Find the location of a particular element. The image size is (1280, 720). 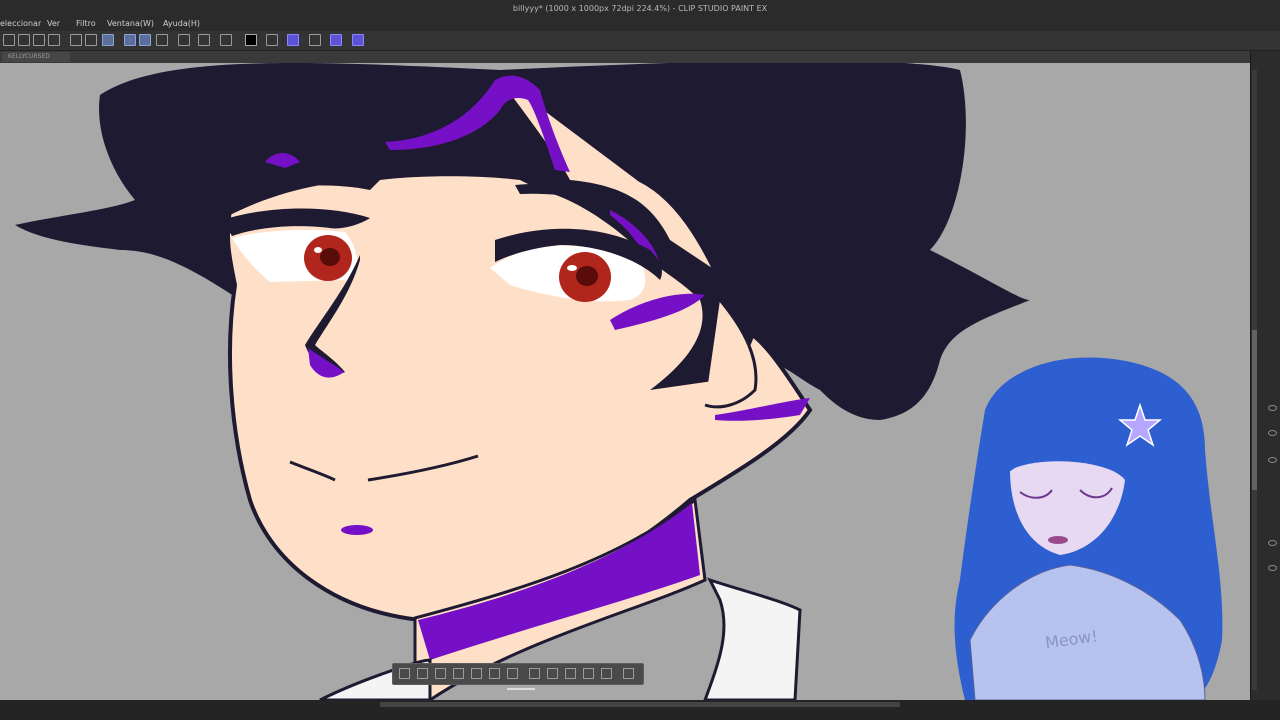

command-bar is located at coordinates (640, 41).